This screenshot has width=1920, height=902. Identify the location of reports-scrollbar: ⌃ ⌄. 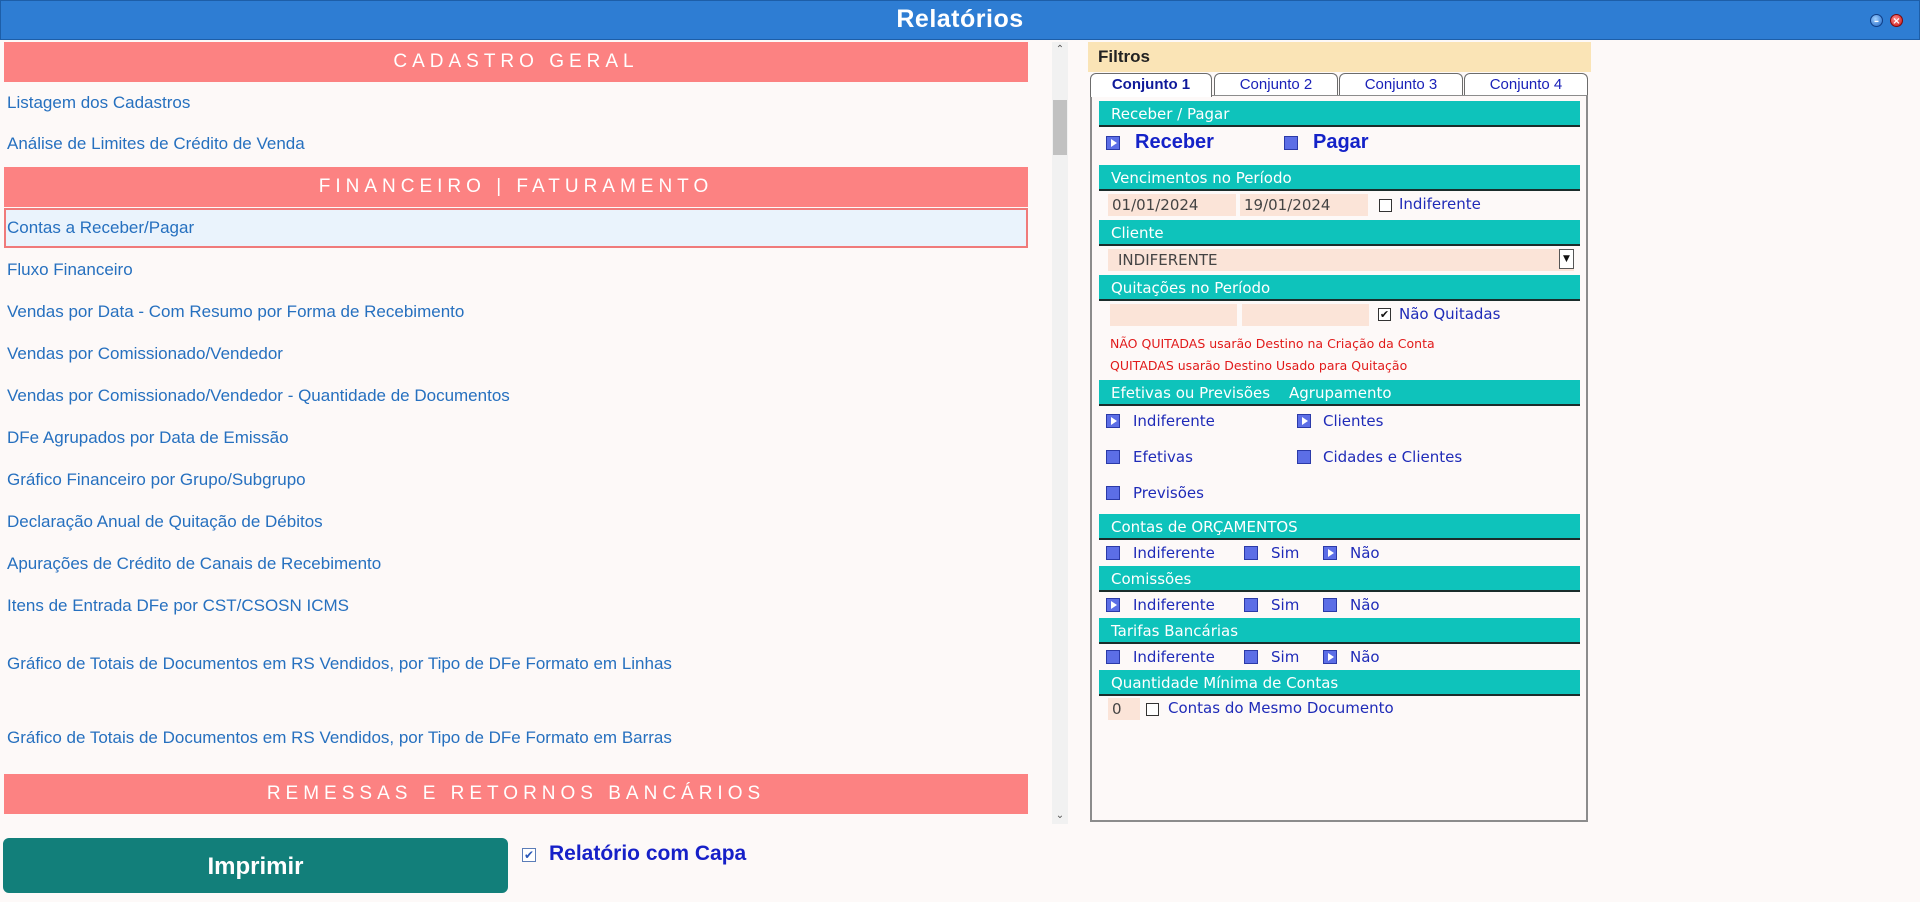
(1060, 433).